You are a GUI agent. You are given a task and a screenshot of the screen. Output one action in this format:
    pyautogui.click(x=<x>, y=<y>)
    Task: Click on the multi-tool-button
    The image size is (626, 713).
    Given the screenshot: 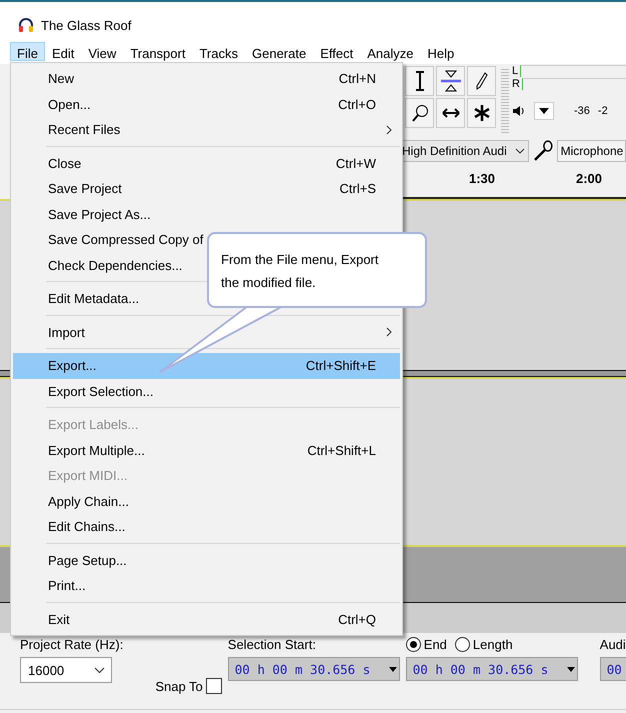 What is the action you would take?
    pyautogui.click(x=481, y=113)
    